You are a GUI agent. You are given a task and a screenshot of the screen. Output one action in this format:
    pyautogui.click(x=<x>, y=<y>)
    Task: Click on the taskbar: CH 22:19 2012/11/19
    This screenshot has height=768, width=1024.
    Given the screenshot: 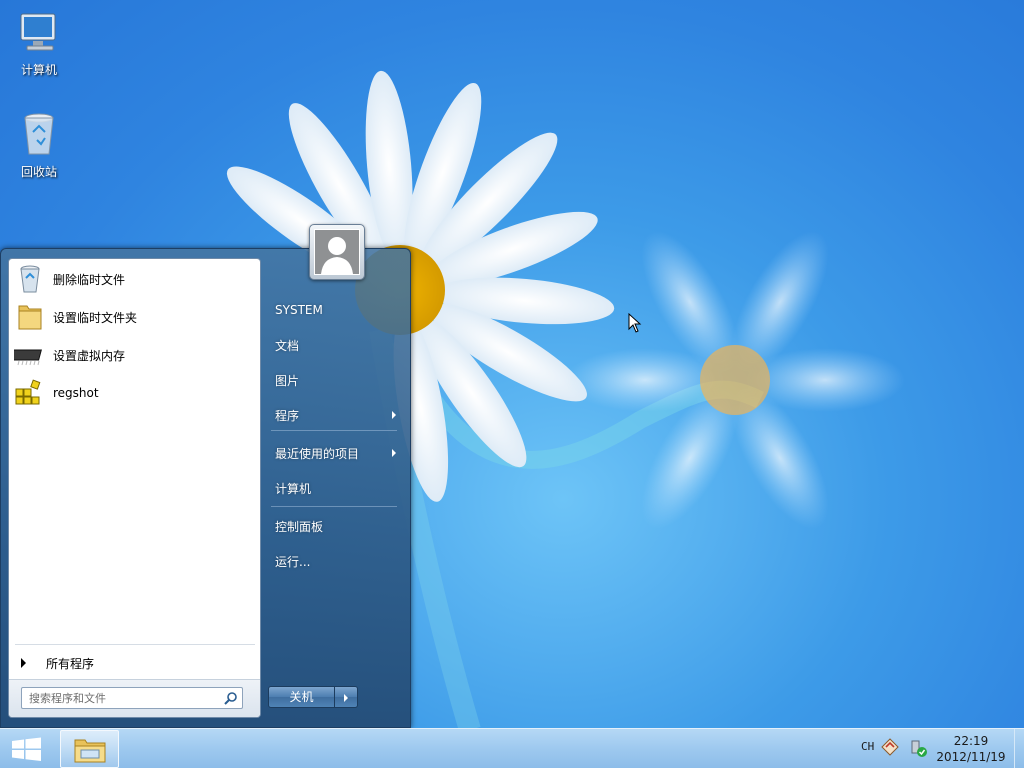 What is the action you would take?
    pyautogui.click(x=512, y=748)
    